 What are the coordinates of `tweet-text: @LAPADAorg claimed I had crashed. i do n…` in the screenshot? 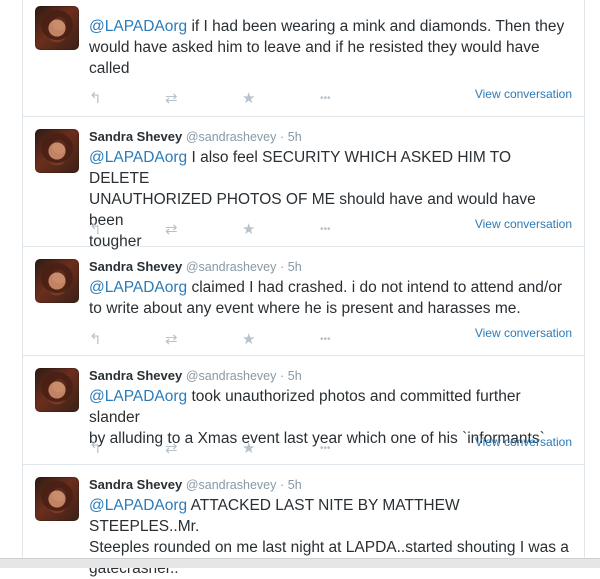 It's located at (329, 298).